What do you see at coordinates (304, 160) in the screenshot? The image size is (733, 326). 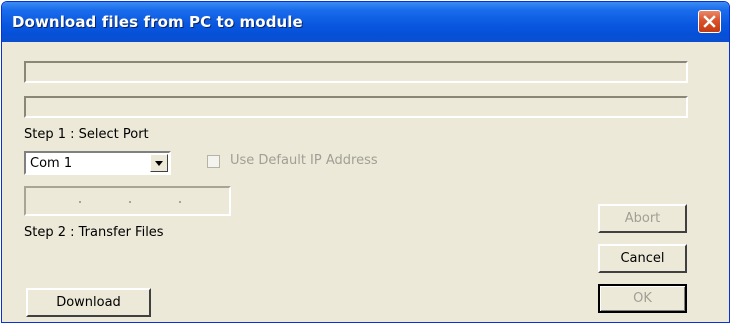 I see `use-default-ip-label: Use Default IP Address` at bounding box center [304, 160].